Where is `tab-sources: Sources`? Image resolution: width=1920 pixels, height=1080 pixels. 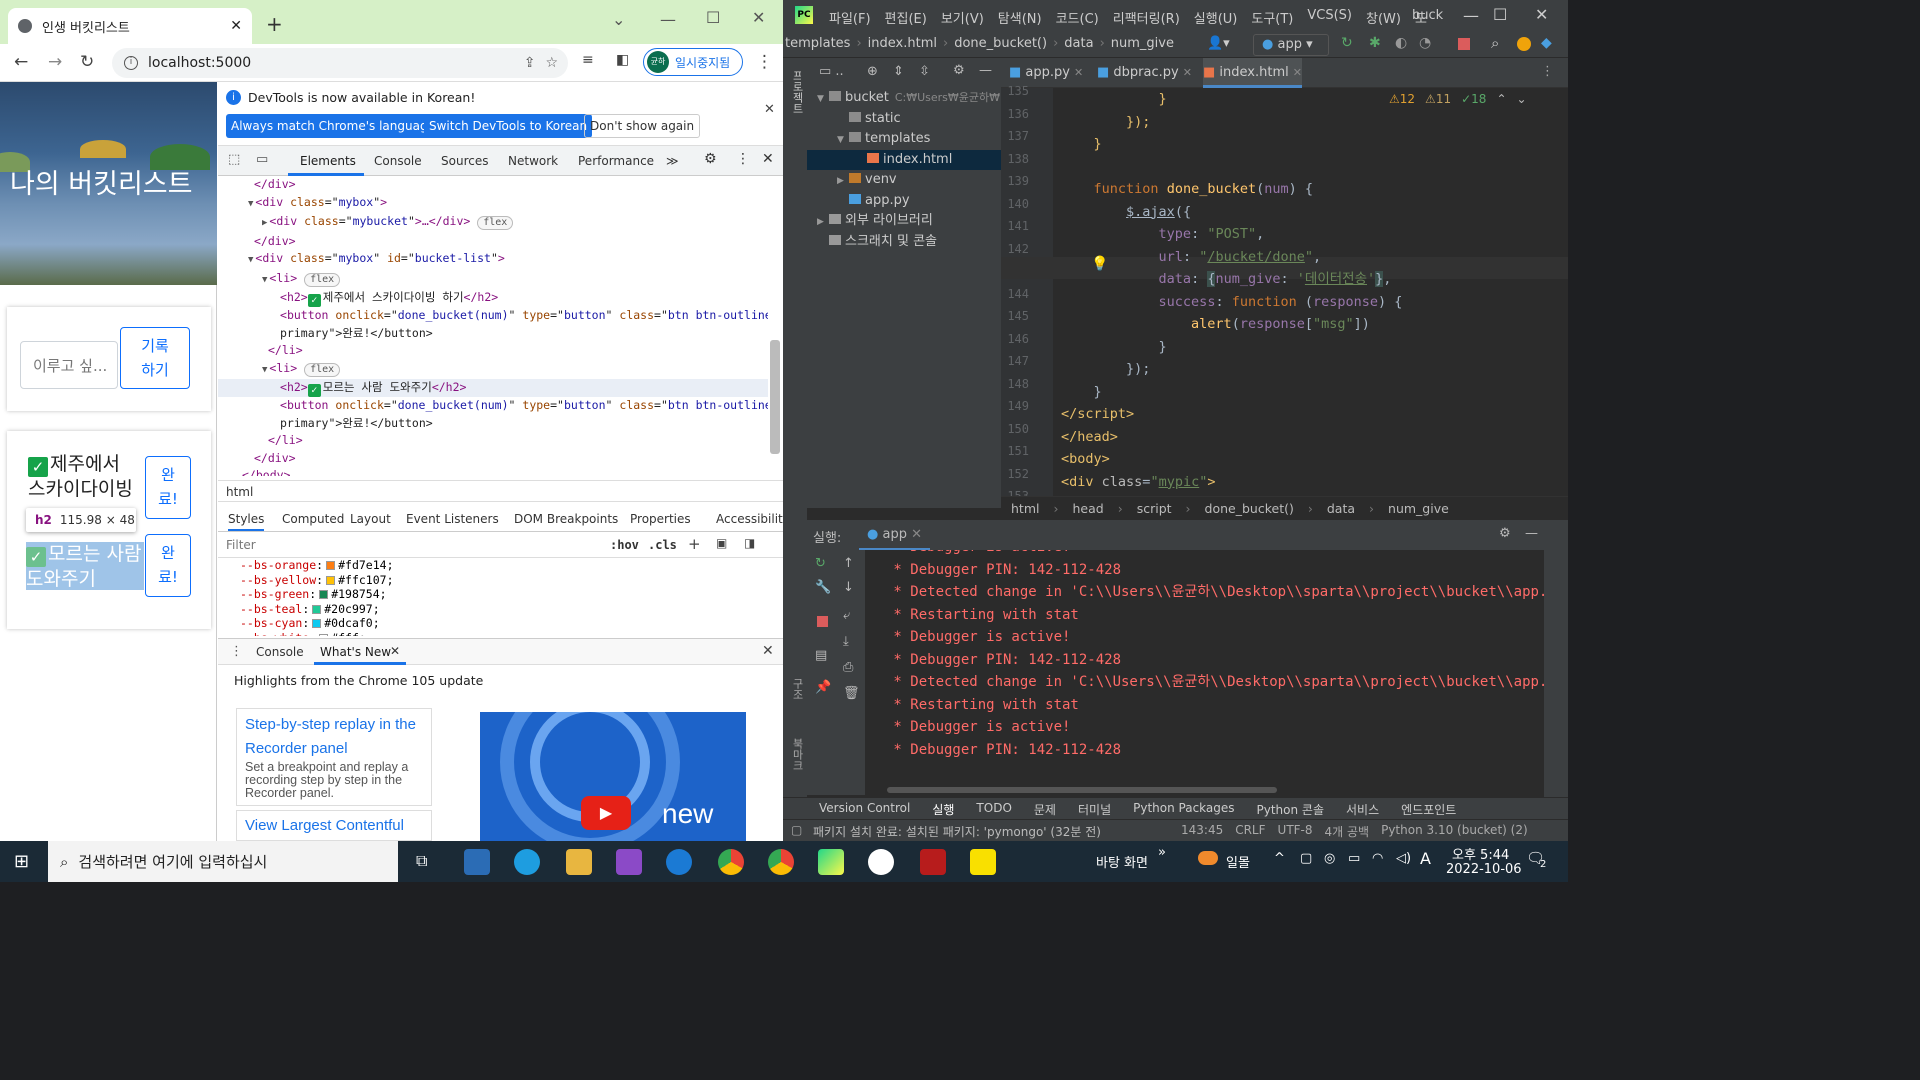
tab-sources: Sources is located at coordinates (464, 161).